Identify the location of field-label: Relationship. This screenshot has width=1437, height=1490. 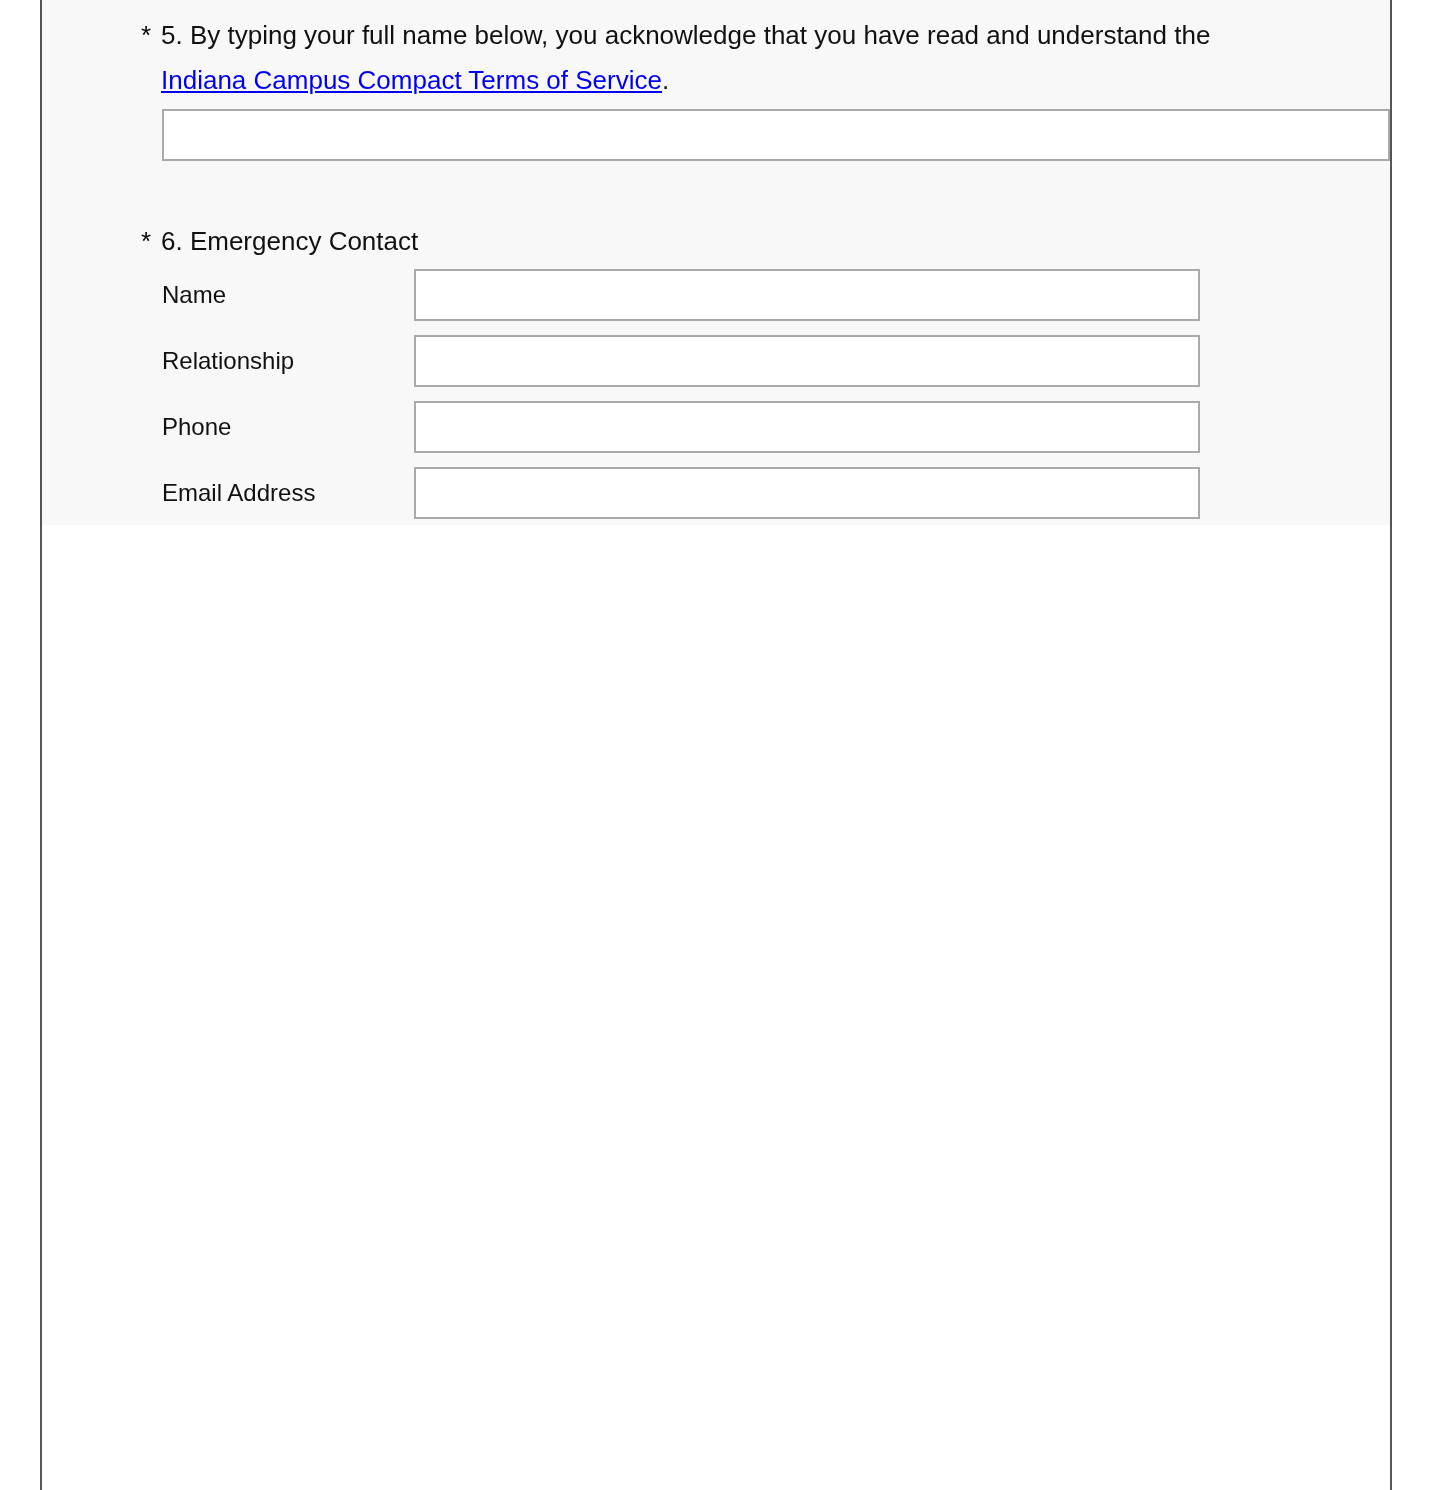
(229, 361).